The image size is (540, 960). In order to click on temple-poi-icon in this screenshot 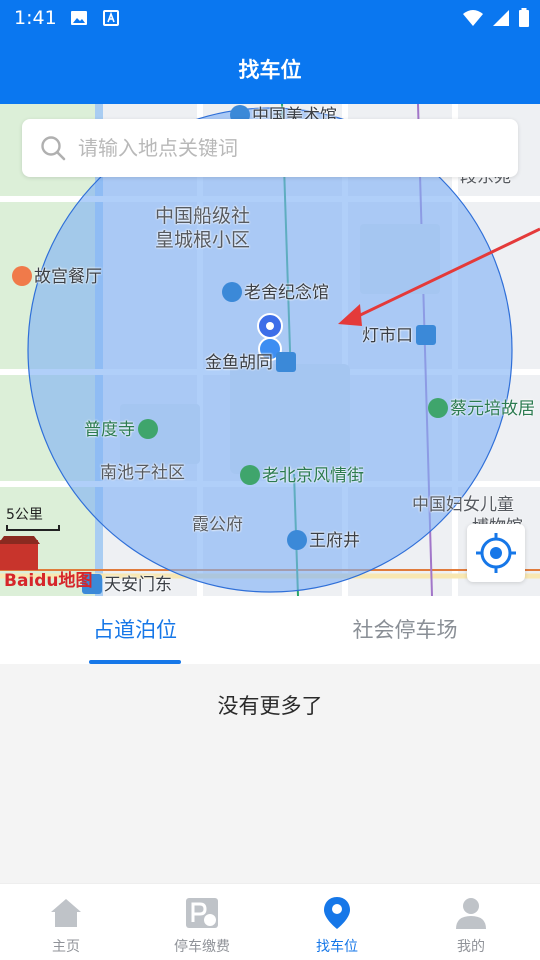, I will do `click(148, 429)`.